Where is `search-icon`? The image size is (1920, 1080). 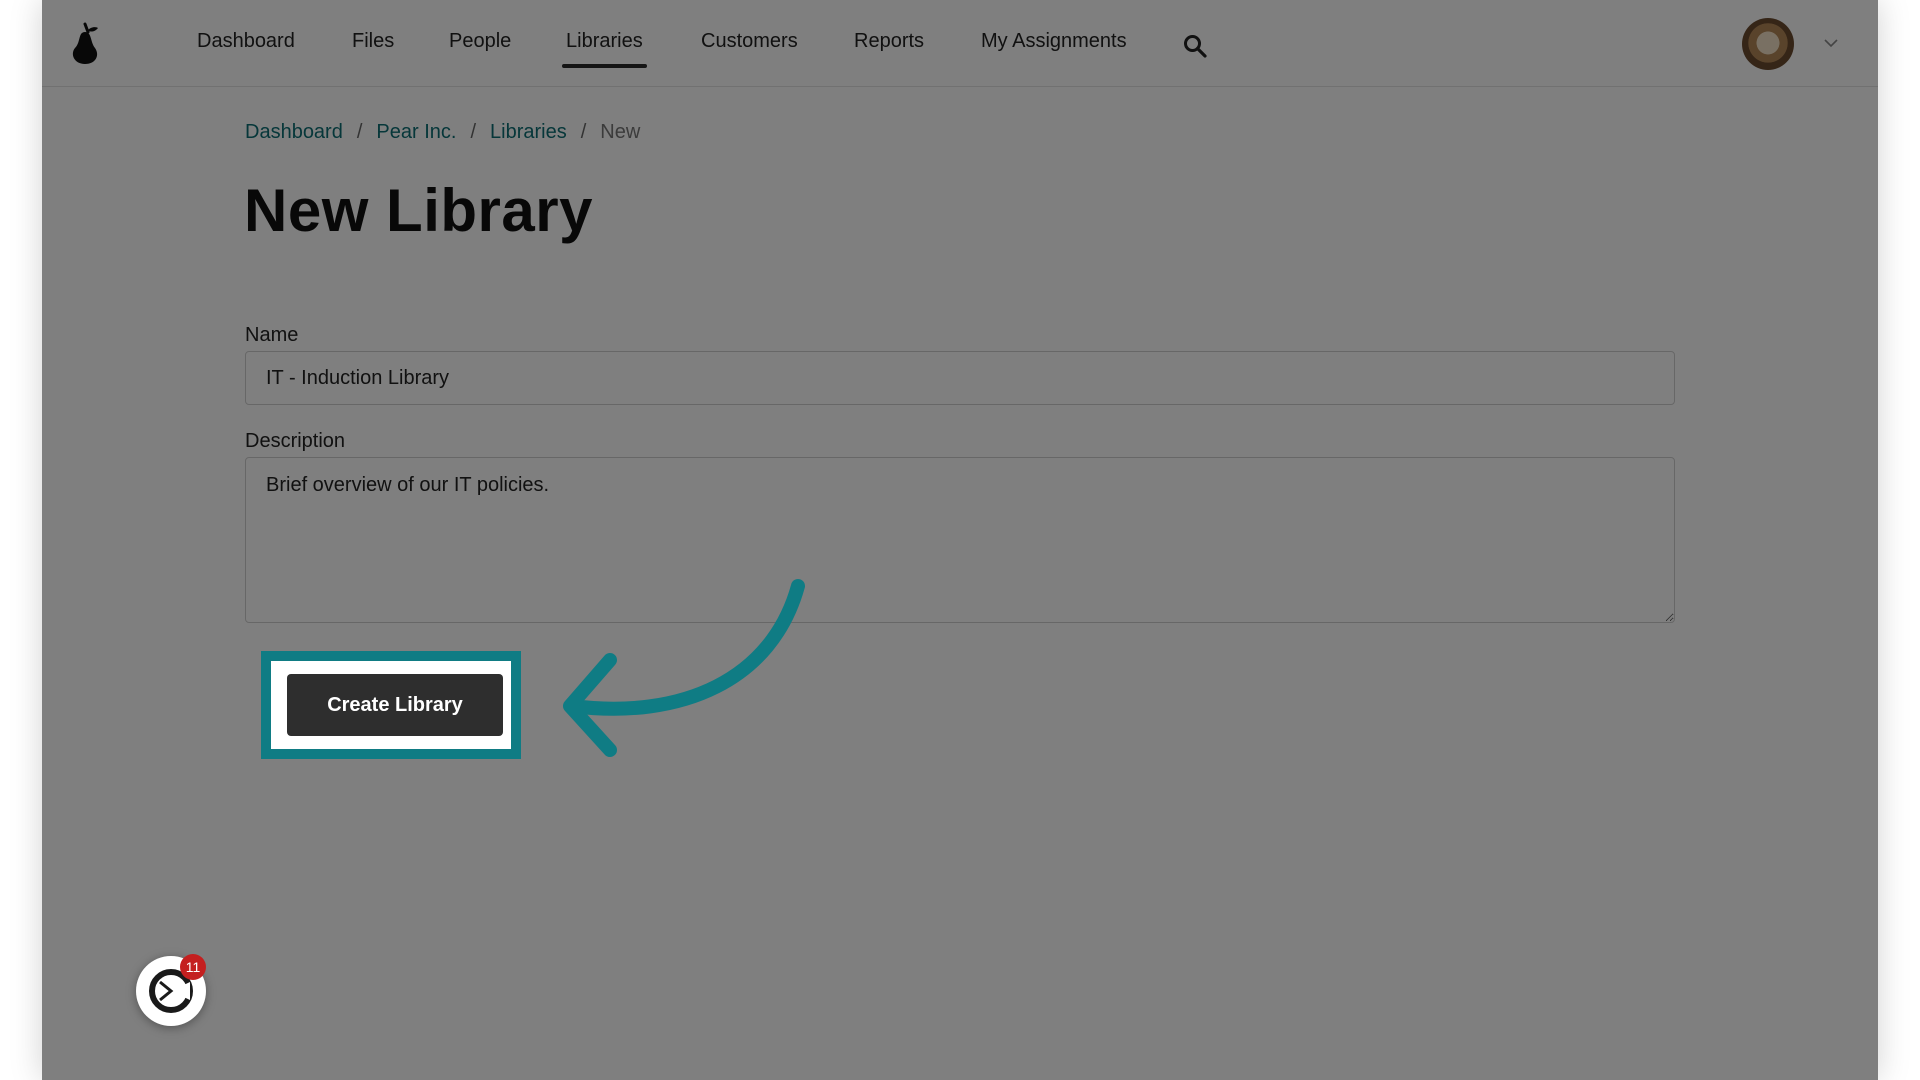
search-icon is located at coordinates (1195, 46).